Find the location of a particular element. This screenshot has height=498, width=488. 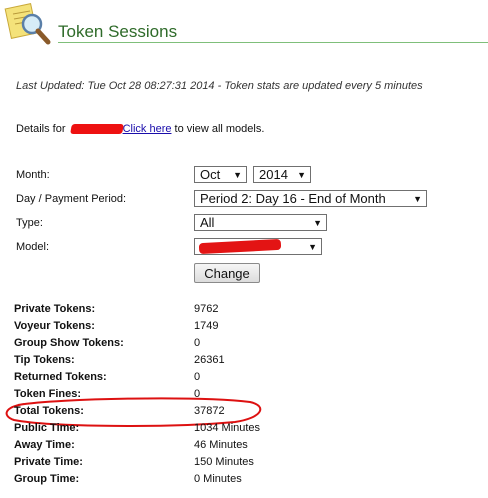

period-select: Period 2: Day 16 - End of Month ▼ is located at coordinates (310, 198).